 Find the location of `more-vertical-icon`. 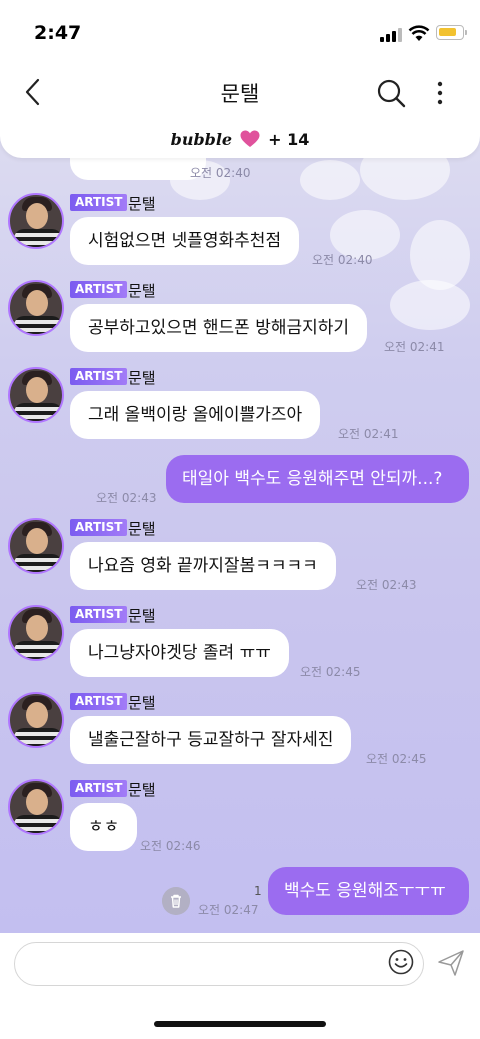

more-vertical-icon is located at coordinates (440, 93).